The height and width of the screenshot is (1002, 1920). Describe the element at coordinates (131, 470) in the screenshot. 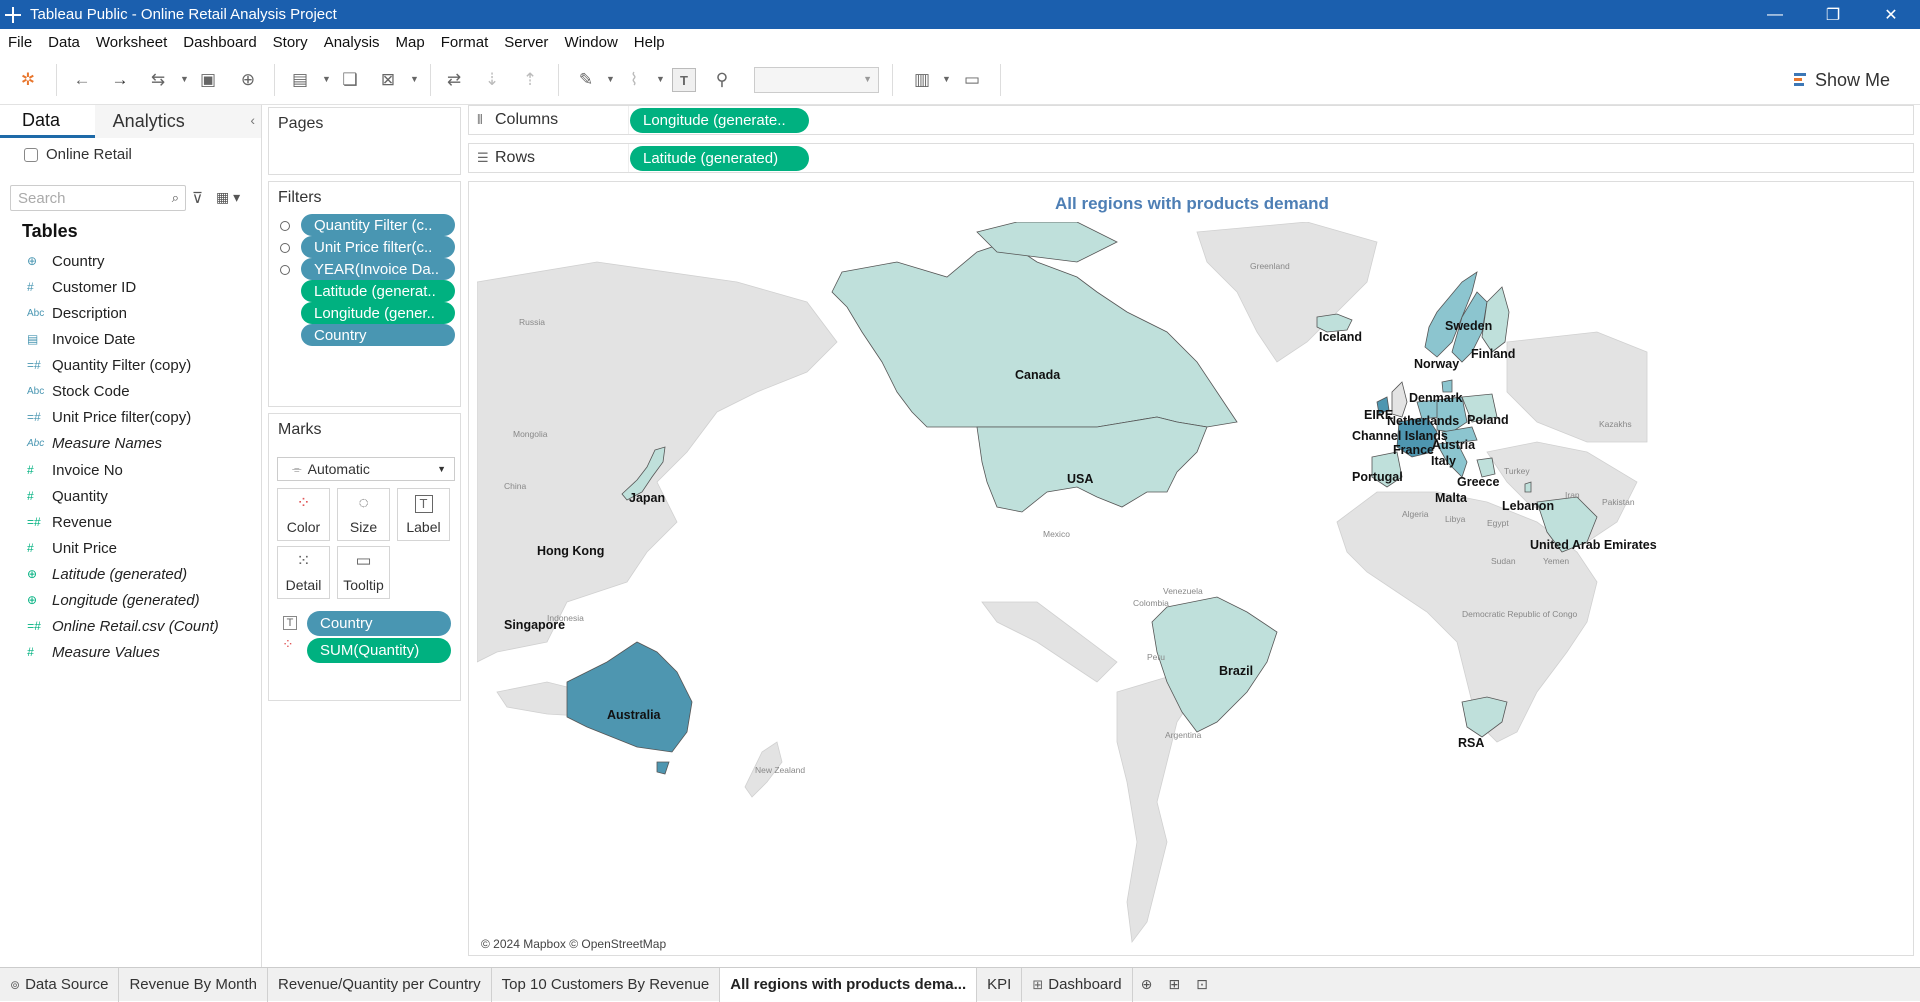

I see `field-invoice-no: # Invoice No` at that location.